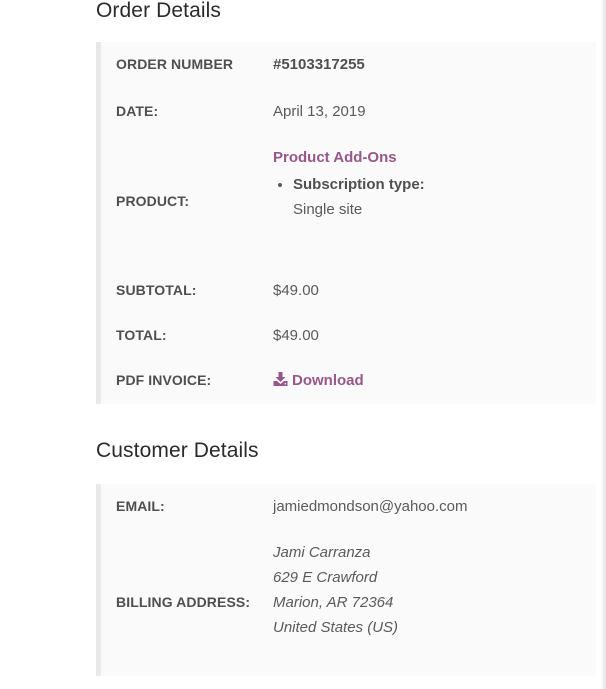 The image size is (606, 689). I want to click on subtotal-label: SUBTOTAL:, so click(156, 290).